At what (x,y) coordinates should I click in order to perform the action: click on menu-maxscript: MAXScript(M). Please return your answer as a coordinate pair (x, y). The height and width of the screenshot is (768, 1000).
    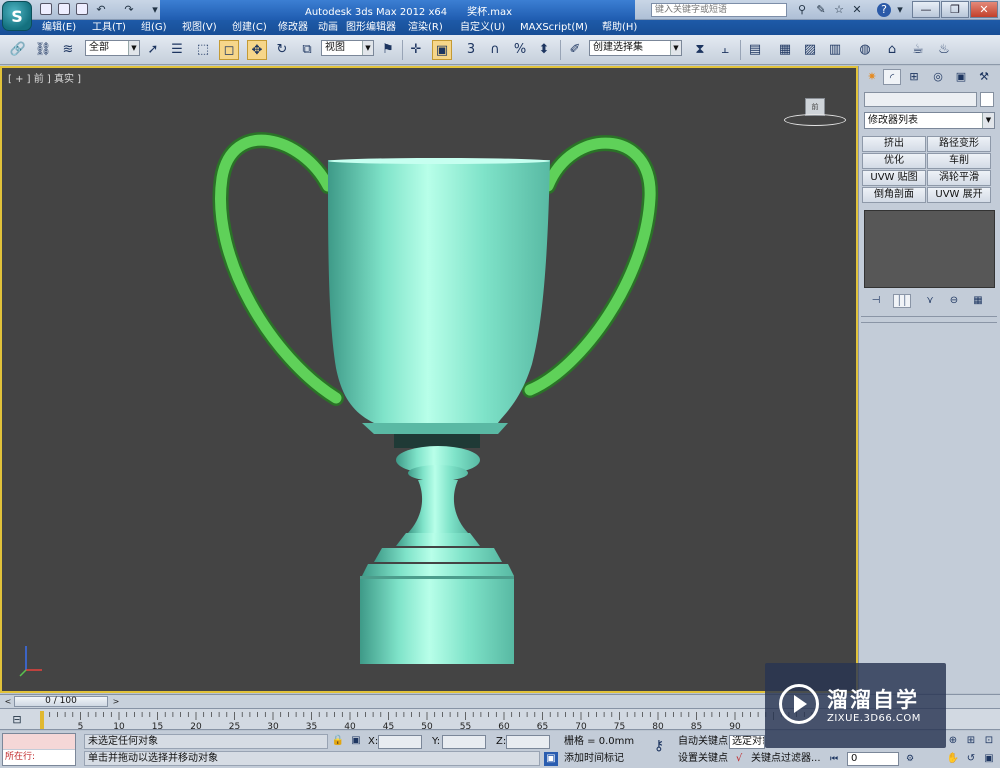
    Looking at the image, I should click on (554, 27).